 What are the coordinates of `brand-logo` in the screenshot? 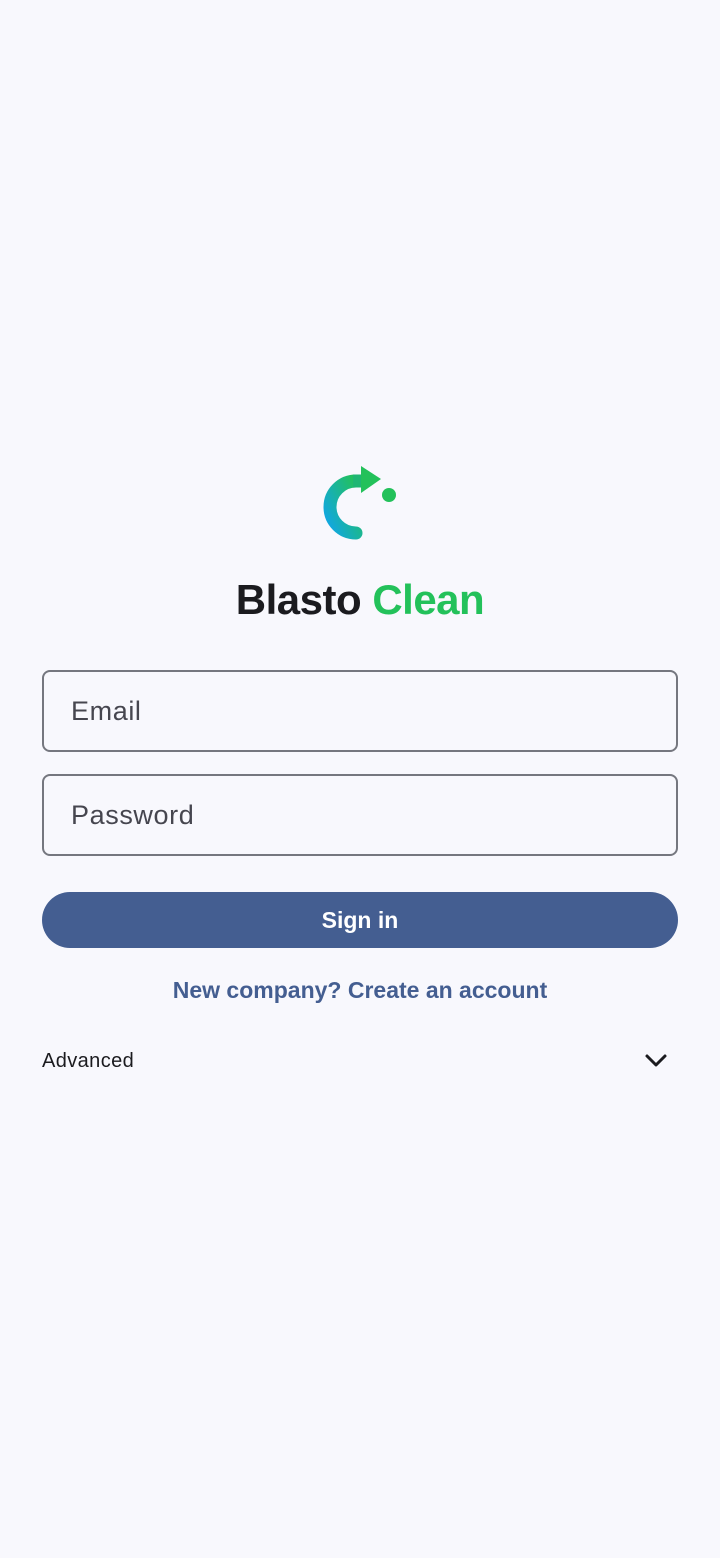 It's located at (360, 502).